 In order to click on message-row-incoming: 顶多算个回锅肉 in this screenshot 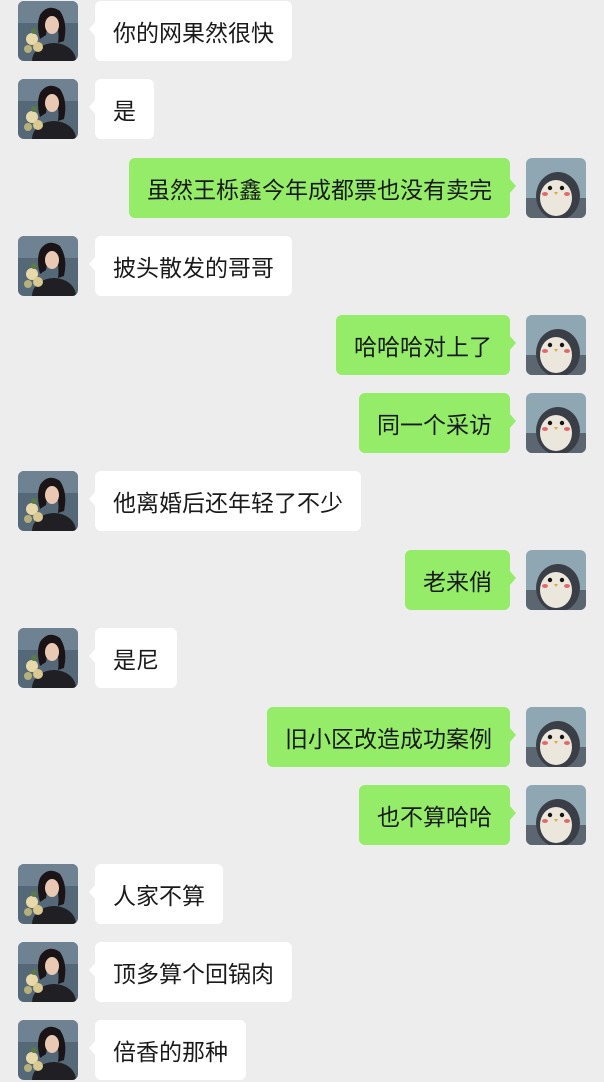, I will do `click(302, 973)`.